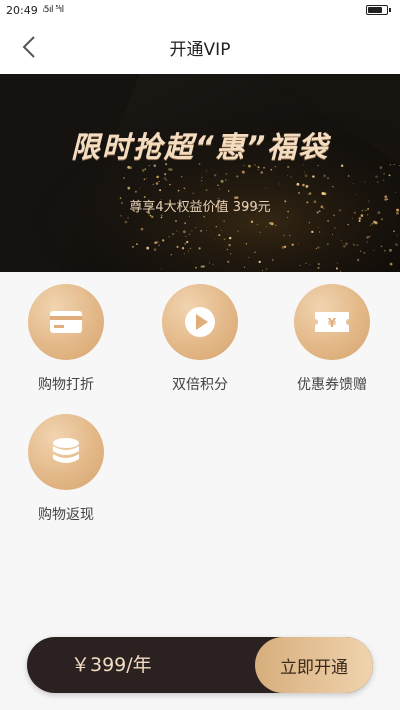 This screenshot has width=400, height=710. I want to click on price-text: ￥399/年, so click(111, 665).